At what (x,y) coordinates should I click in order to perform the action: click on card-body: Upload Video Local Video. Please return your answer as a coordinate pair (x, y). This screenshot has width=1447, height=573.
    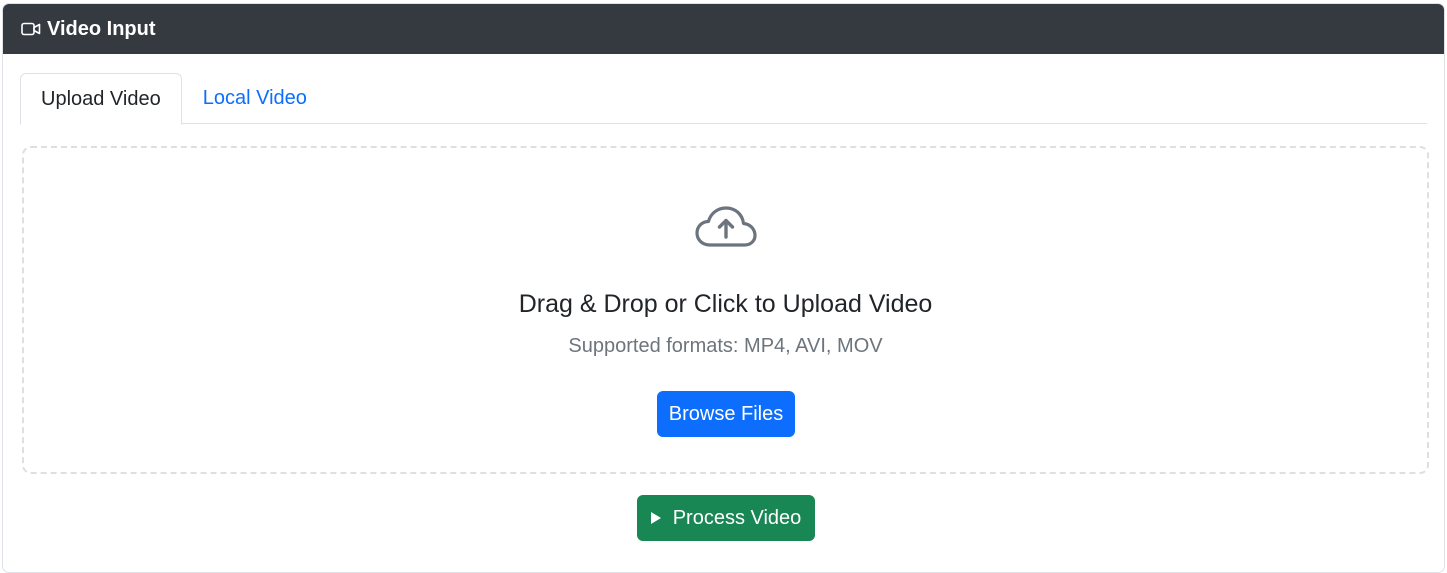
    Looking at the image, I should click on (723, 99).